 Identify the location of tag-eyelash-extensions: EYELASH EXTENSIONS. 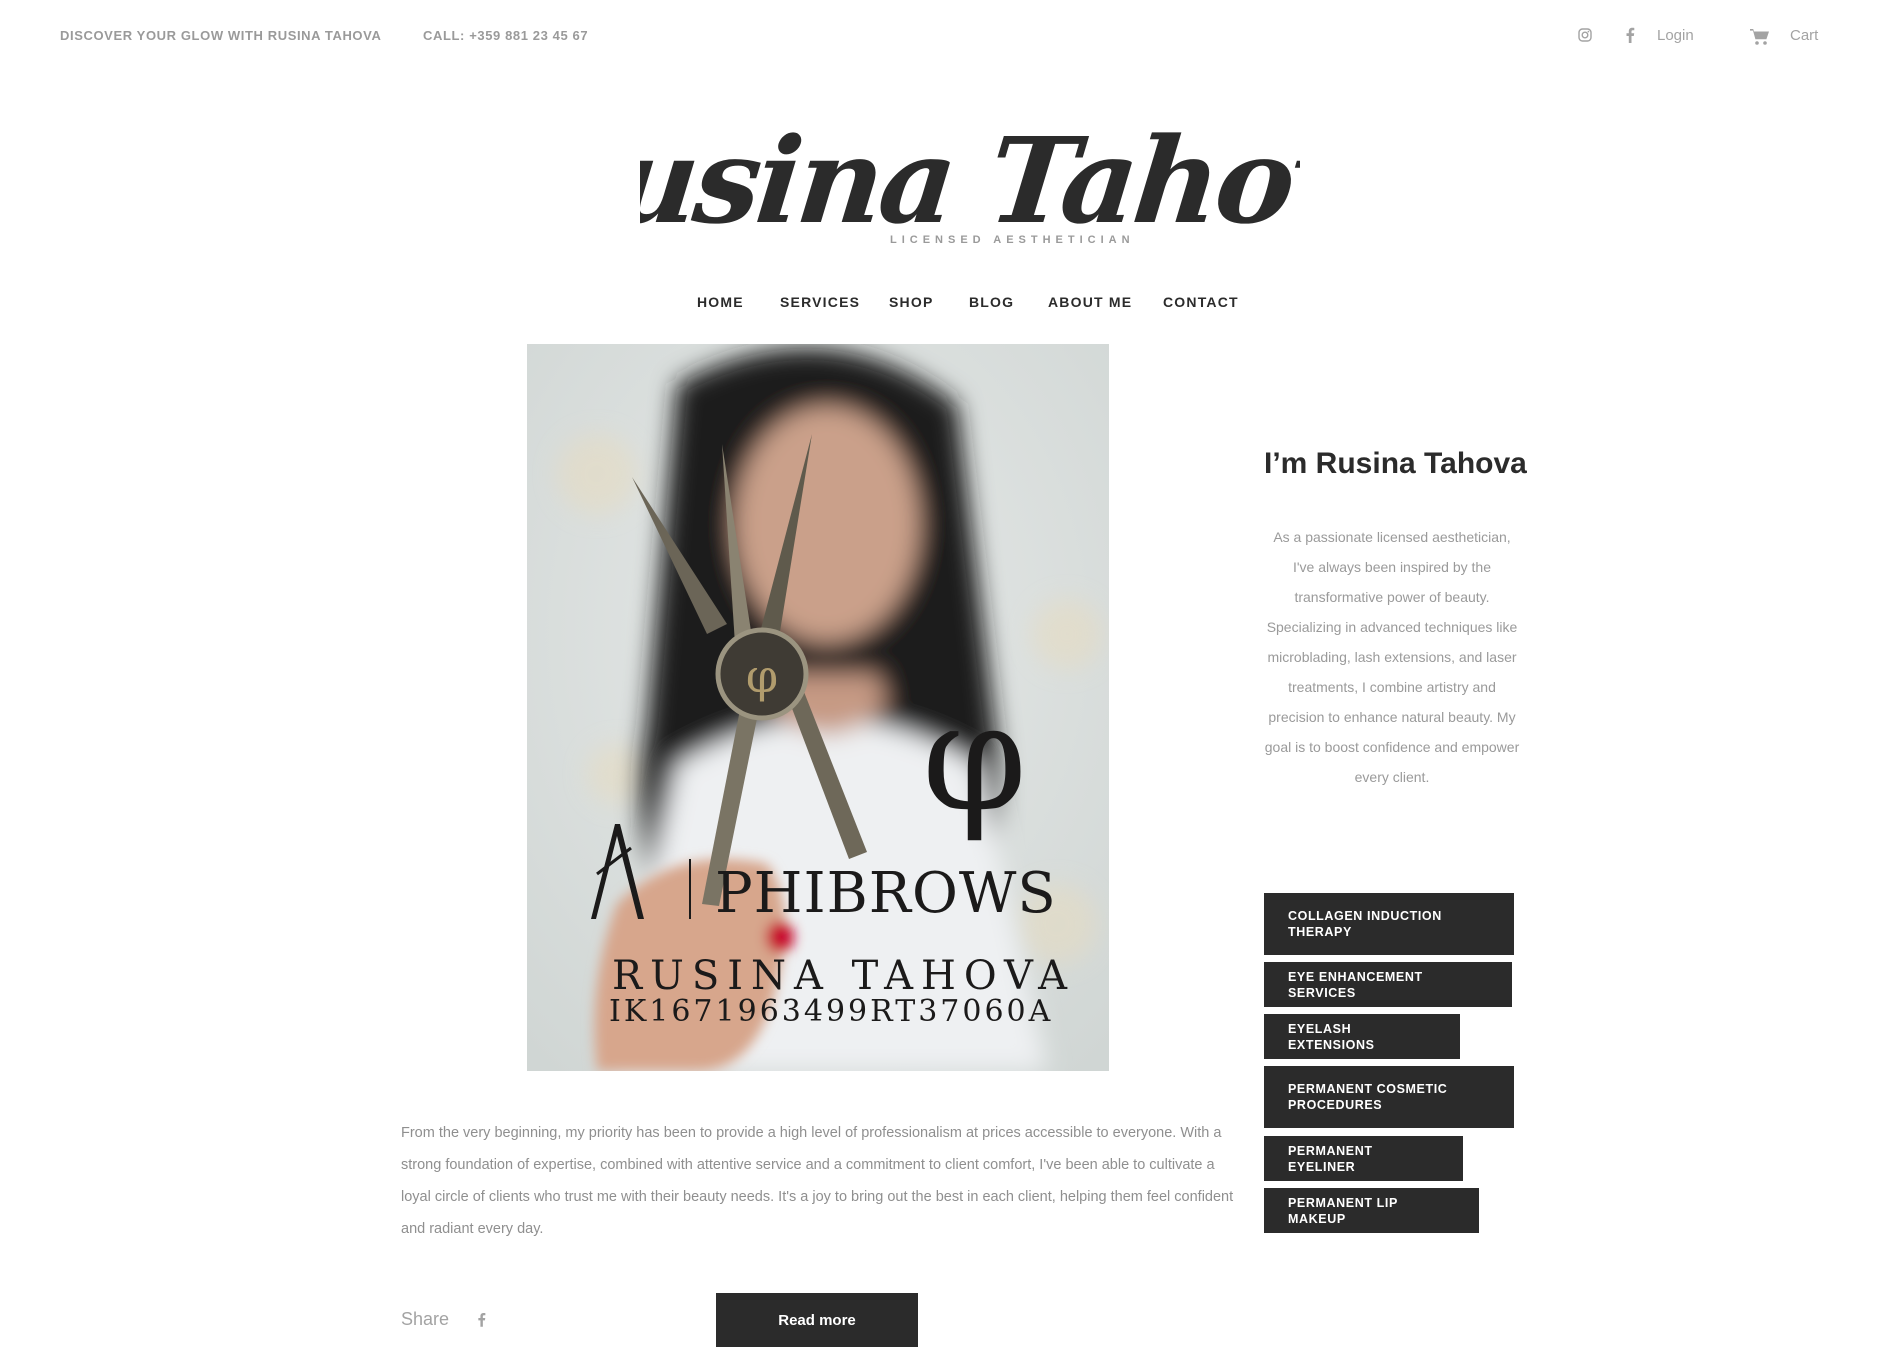
(1362, 1036).